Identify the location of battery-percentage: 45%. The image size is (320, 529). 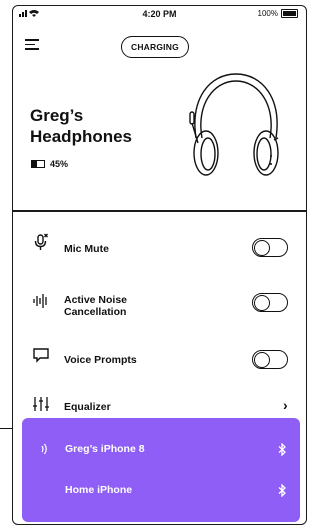
(59, 164).